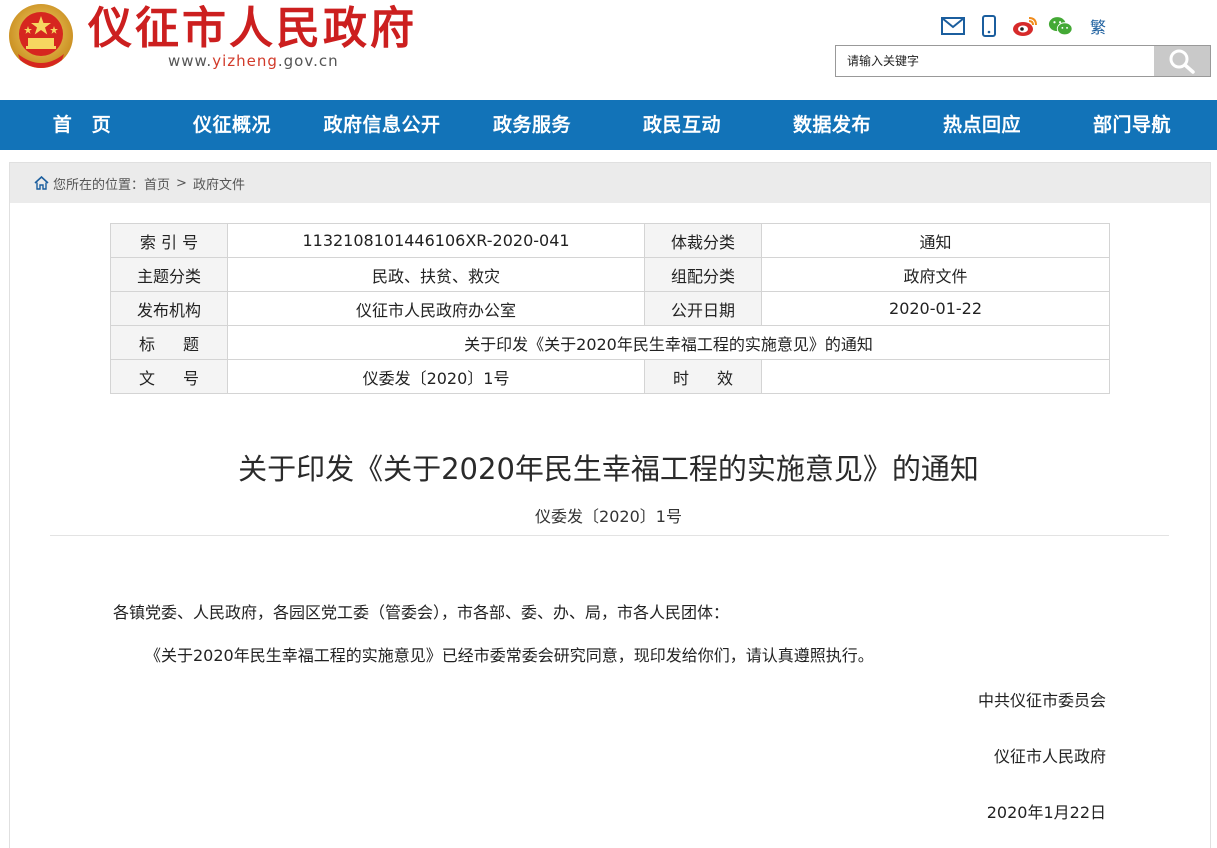  What do you see at coordinates (989, 26) in the screenshot?
I see `mobile-icon` at bounding box center [989, 26].